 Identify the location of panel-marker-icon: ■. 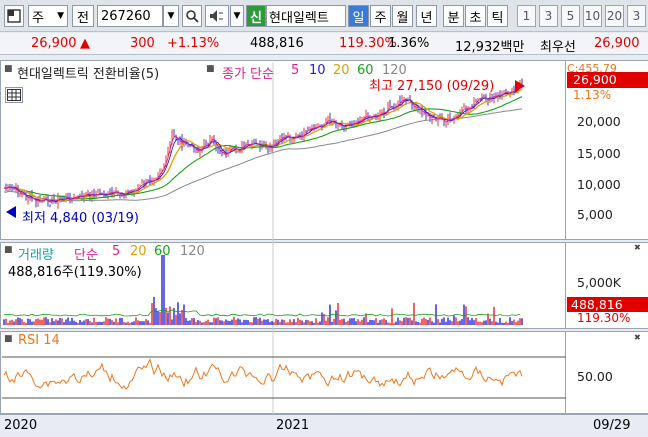
(8, 69).